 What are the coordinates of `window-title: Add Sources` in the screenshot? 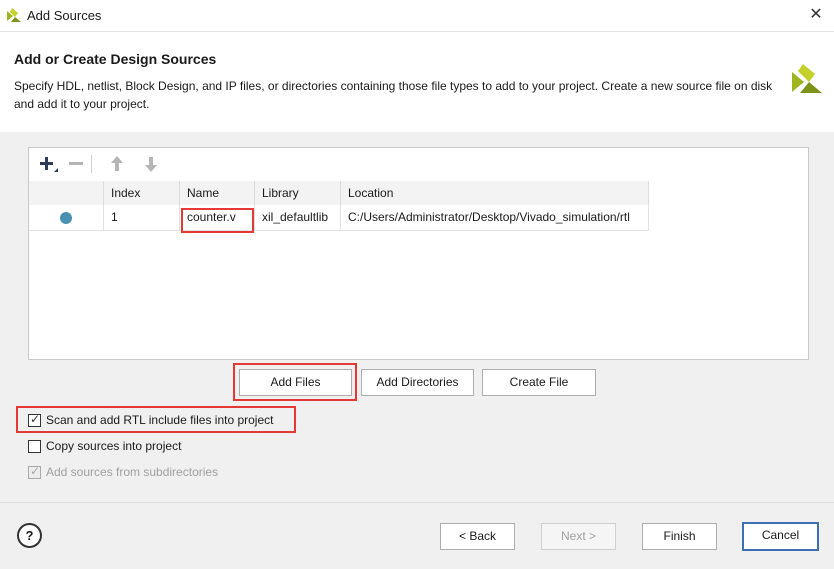 It's located at (64, 15).